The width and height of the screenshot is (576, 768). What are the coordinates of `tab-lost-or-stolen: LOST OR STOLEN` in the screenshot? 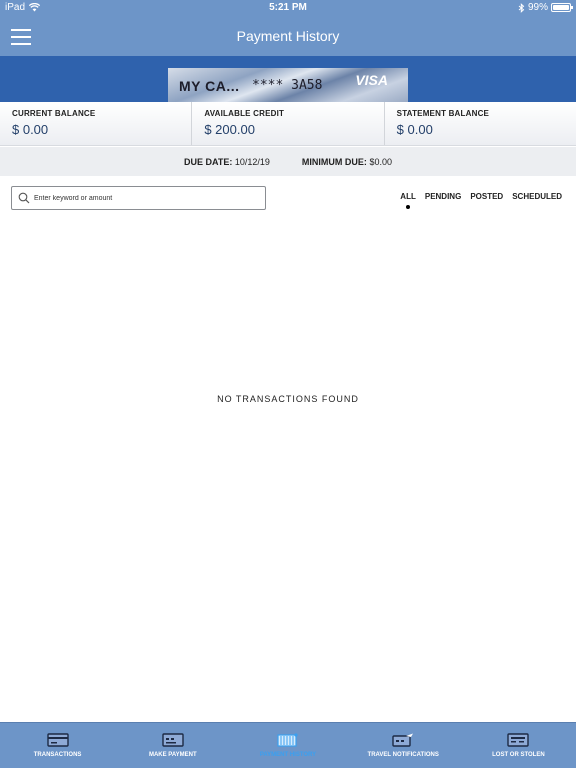 It's located at (518, 745).